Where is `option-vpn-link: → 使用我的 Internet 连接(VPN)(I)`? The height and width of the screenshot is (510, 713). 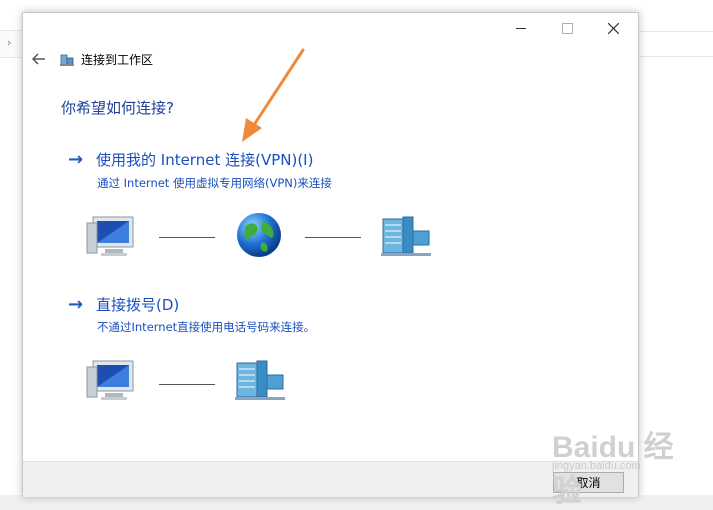
option-vpn-link: → 使用我的 Internet 连接(VPN)(I) is located at coordinates (190, 159).